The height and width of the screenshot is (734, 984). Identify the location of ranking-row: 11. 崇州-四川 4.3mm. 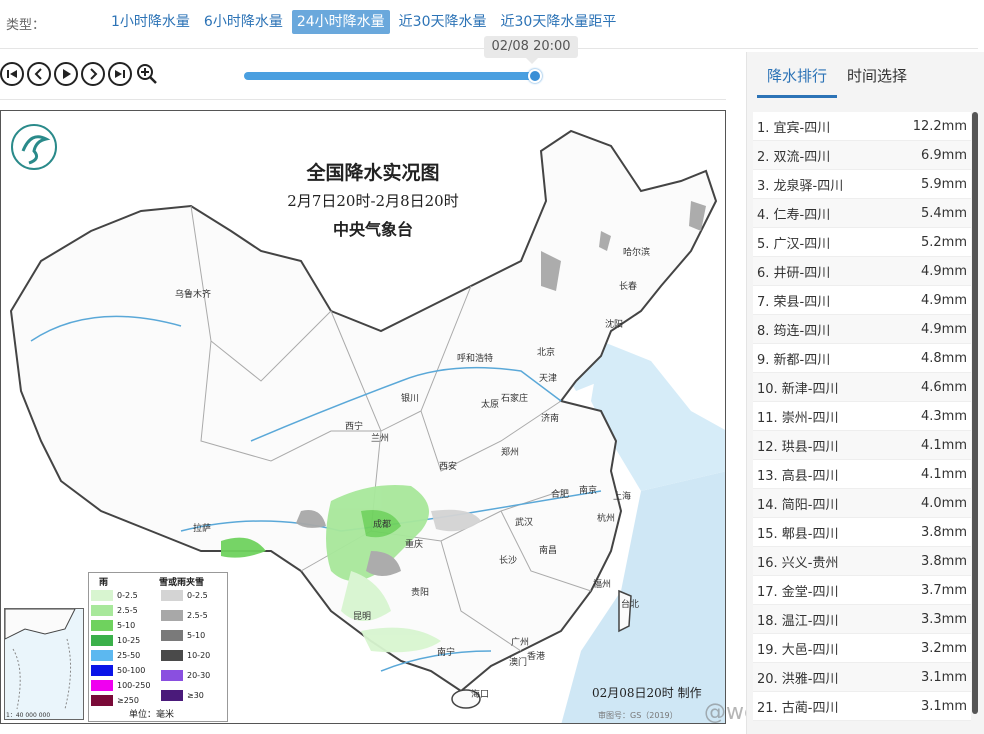
(862, 416).